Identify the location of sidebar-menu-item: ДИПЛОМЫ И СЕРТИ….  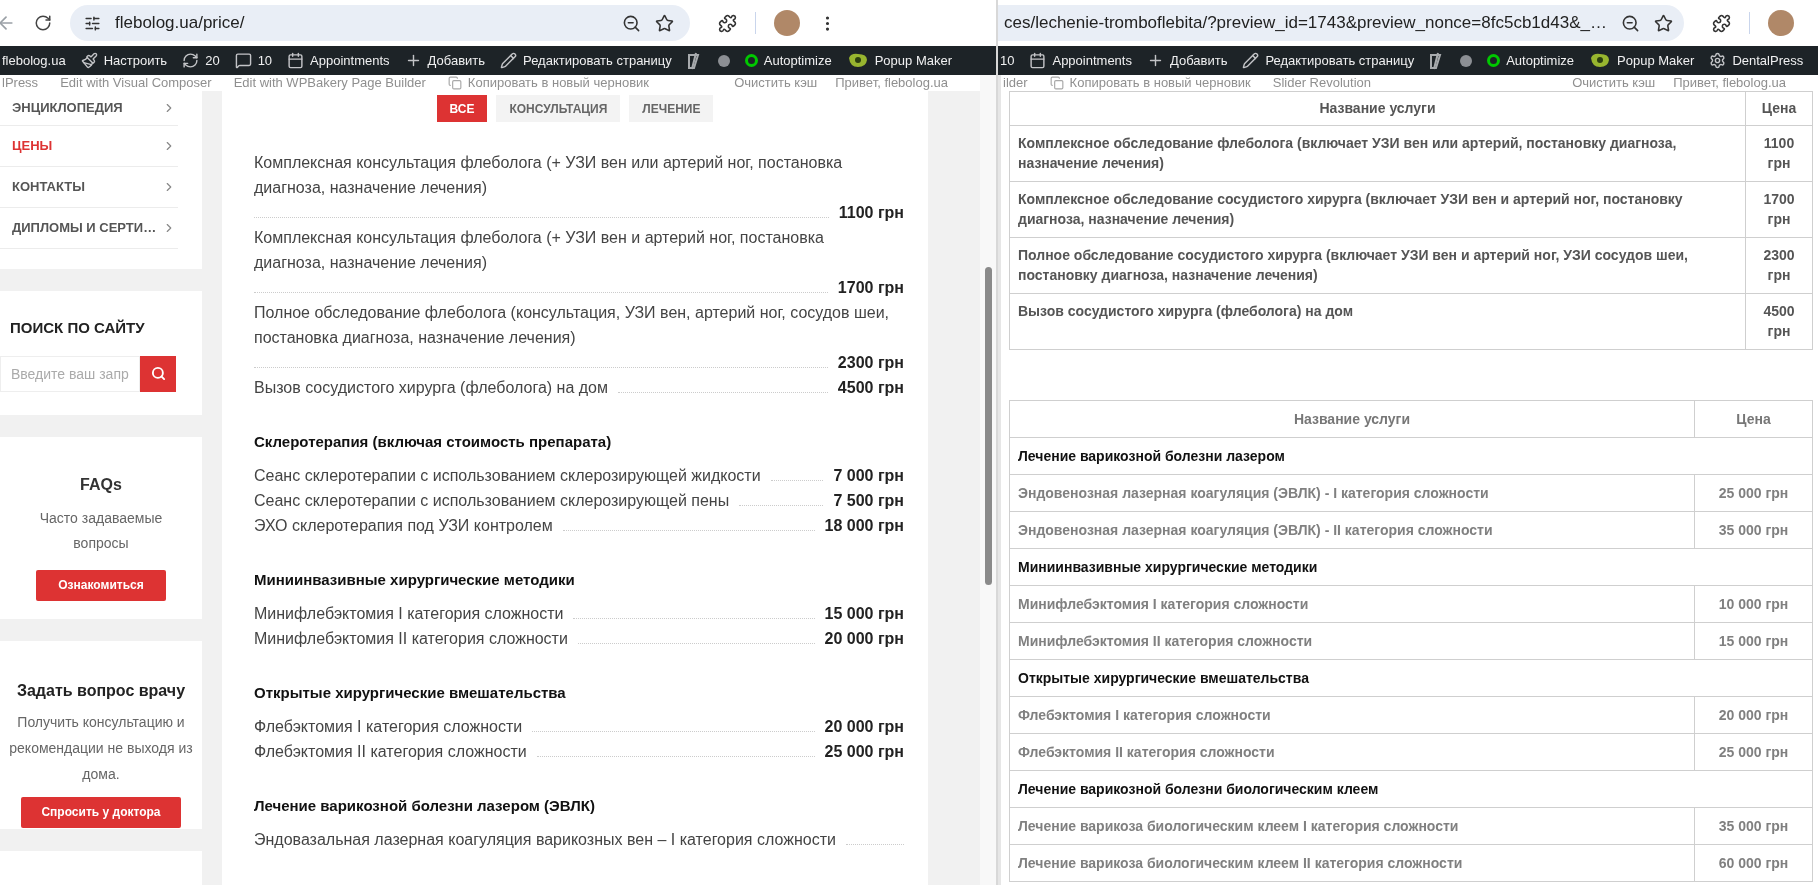
(89, 228).